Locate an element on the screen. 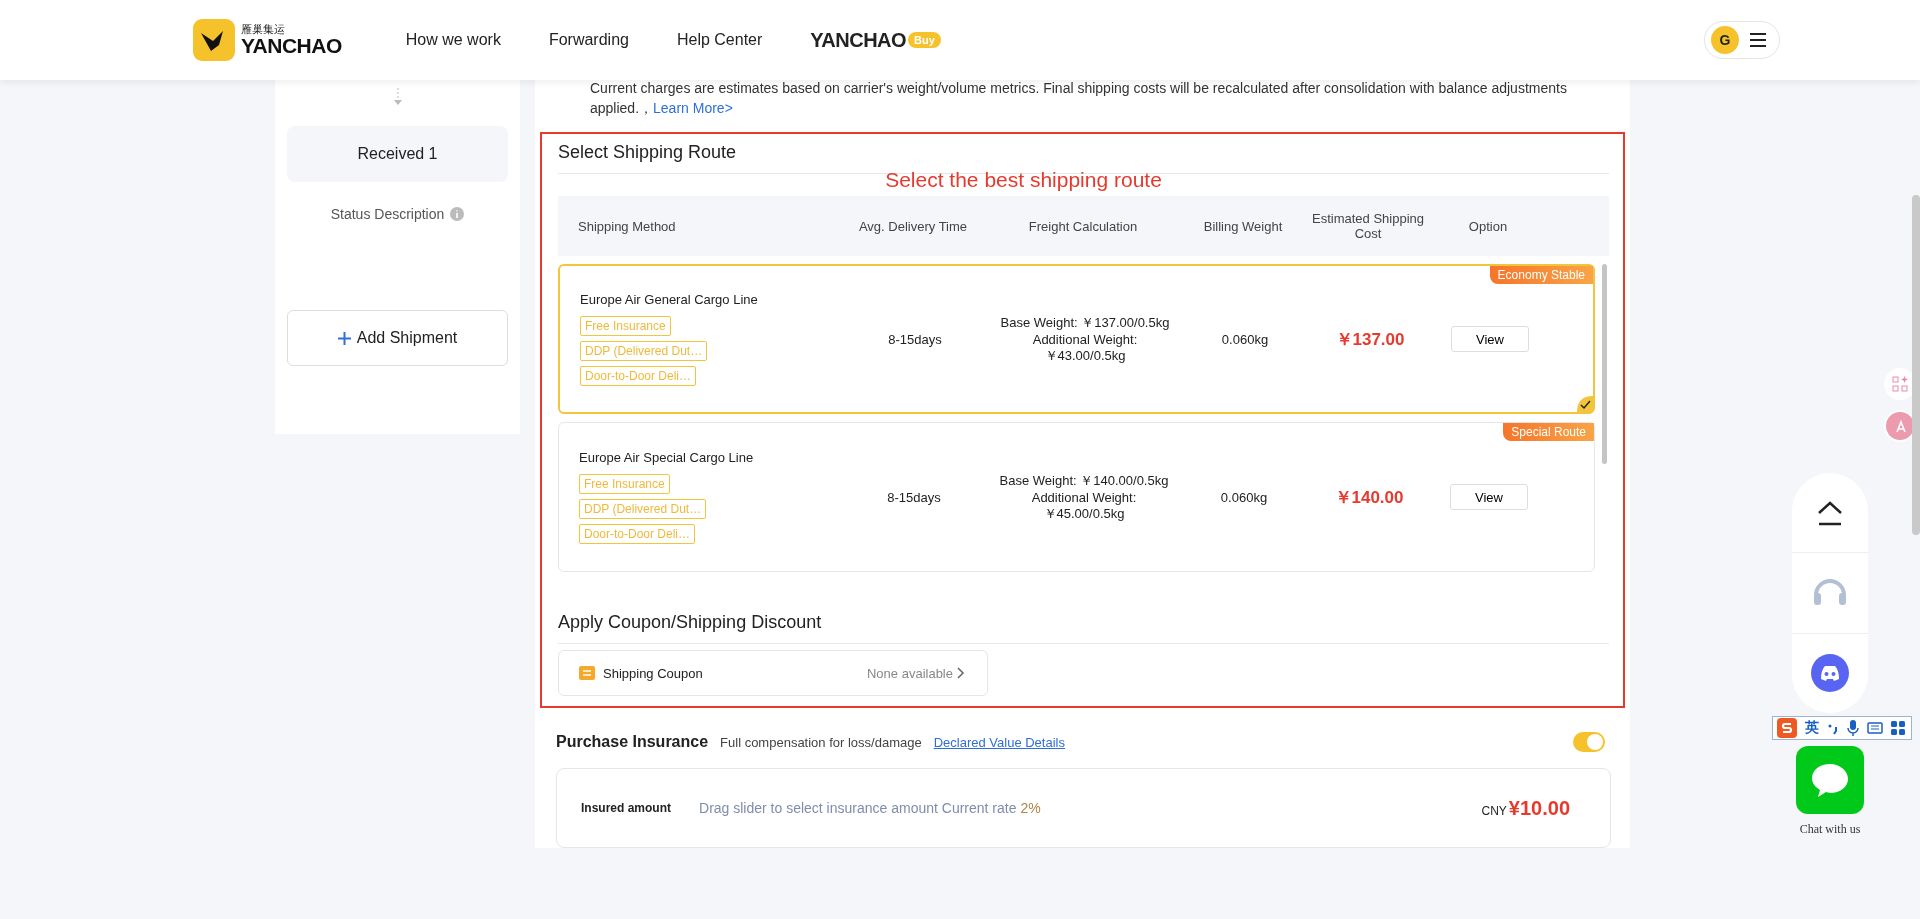 The image size is (1920, 919). ime-mode-label: 英 is located at coordinates (1812, 728).